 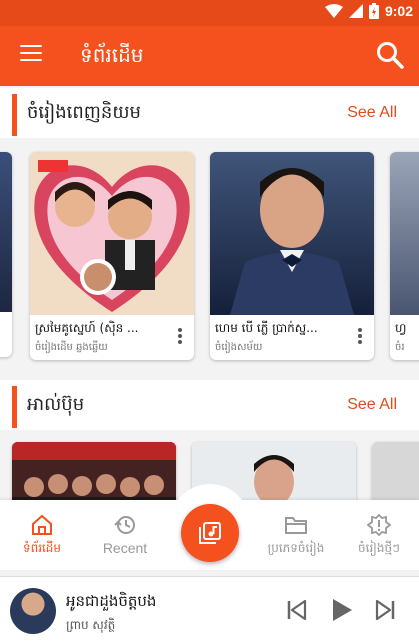 I want to click on song-card: ហេម បេី ភ្លើ ប្រាក់ស្ន... ចំរៀងសម័យ, so click(x=292, y=256).